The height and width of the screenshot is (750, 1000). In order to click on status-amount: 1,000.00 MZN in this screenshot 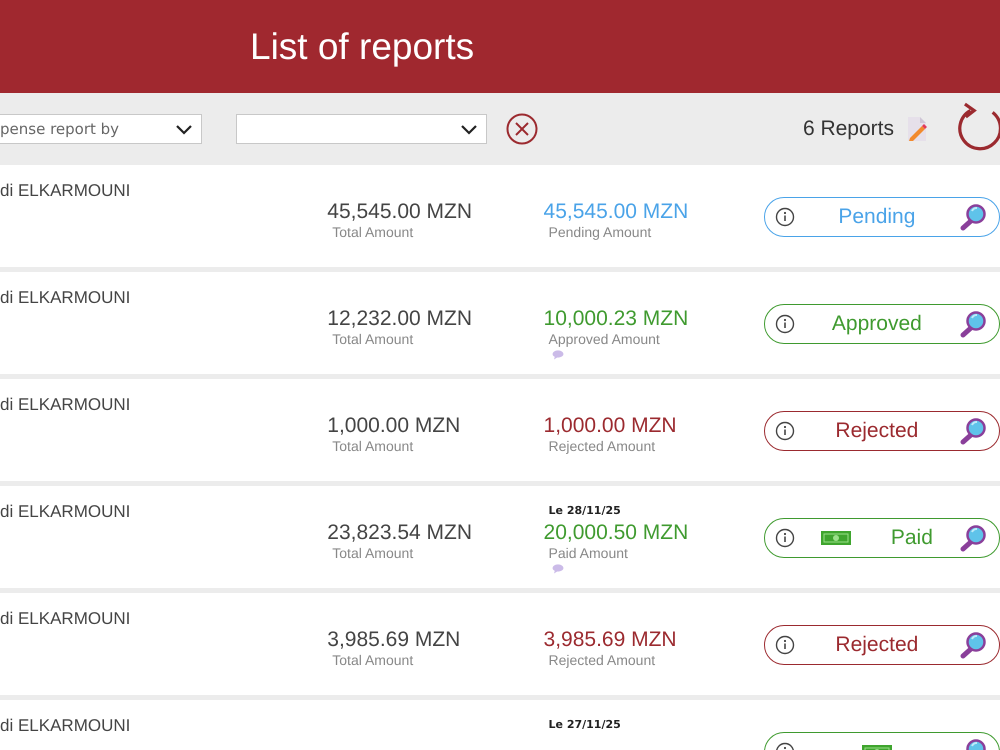, I will do `click(610, 426)`.